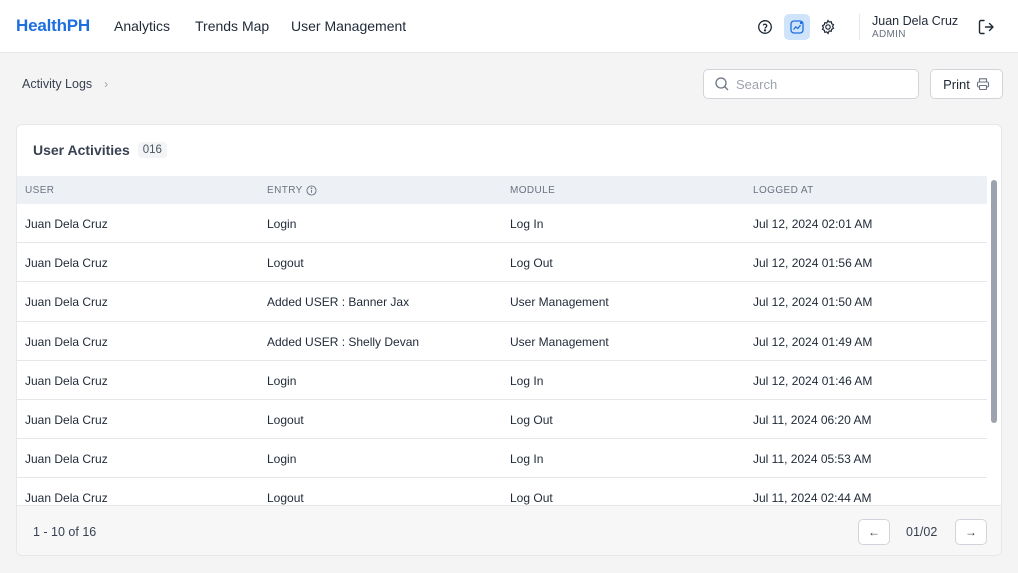  Describe the element at coordinates (813, 380) in the screenshot. I see `cell-logged-at: Jul 12, 2024 01:46 AM` at that location.